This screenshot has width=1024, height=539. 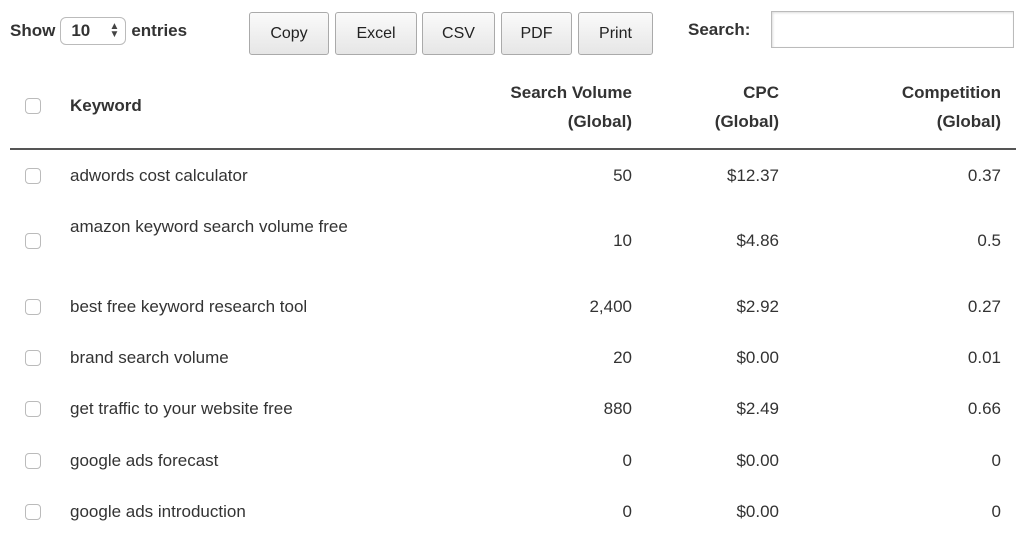 I want to click on competition-cell: 0.5, so click(x=989, y=240).